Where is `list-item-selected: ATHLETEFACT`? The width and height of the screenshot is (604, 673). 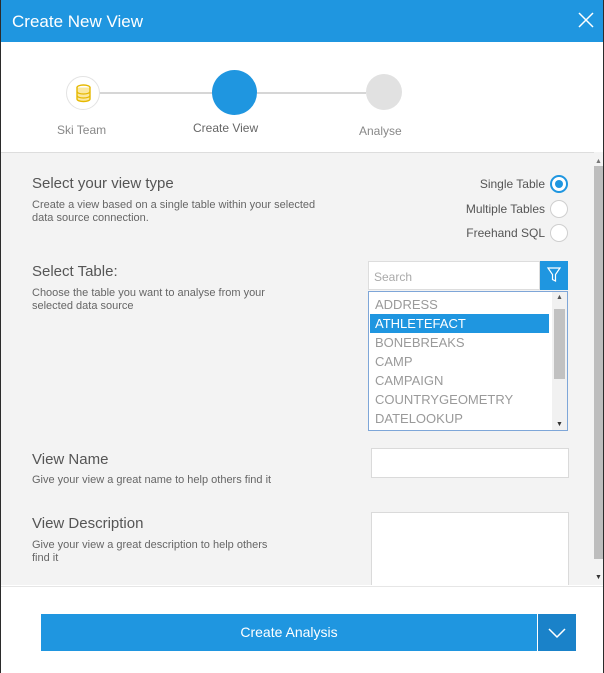 list-item-selected: ATHLETEFACT is located at coordinates (459, 323).